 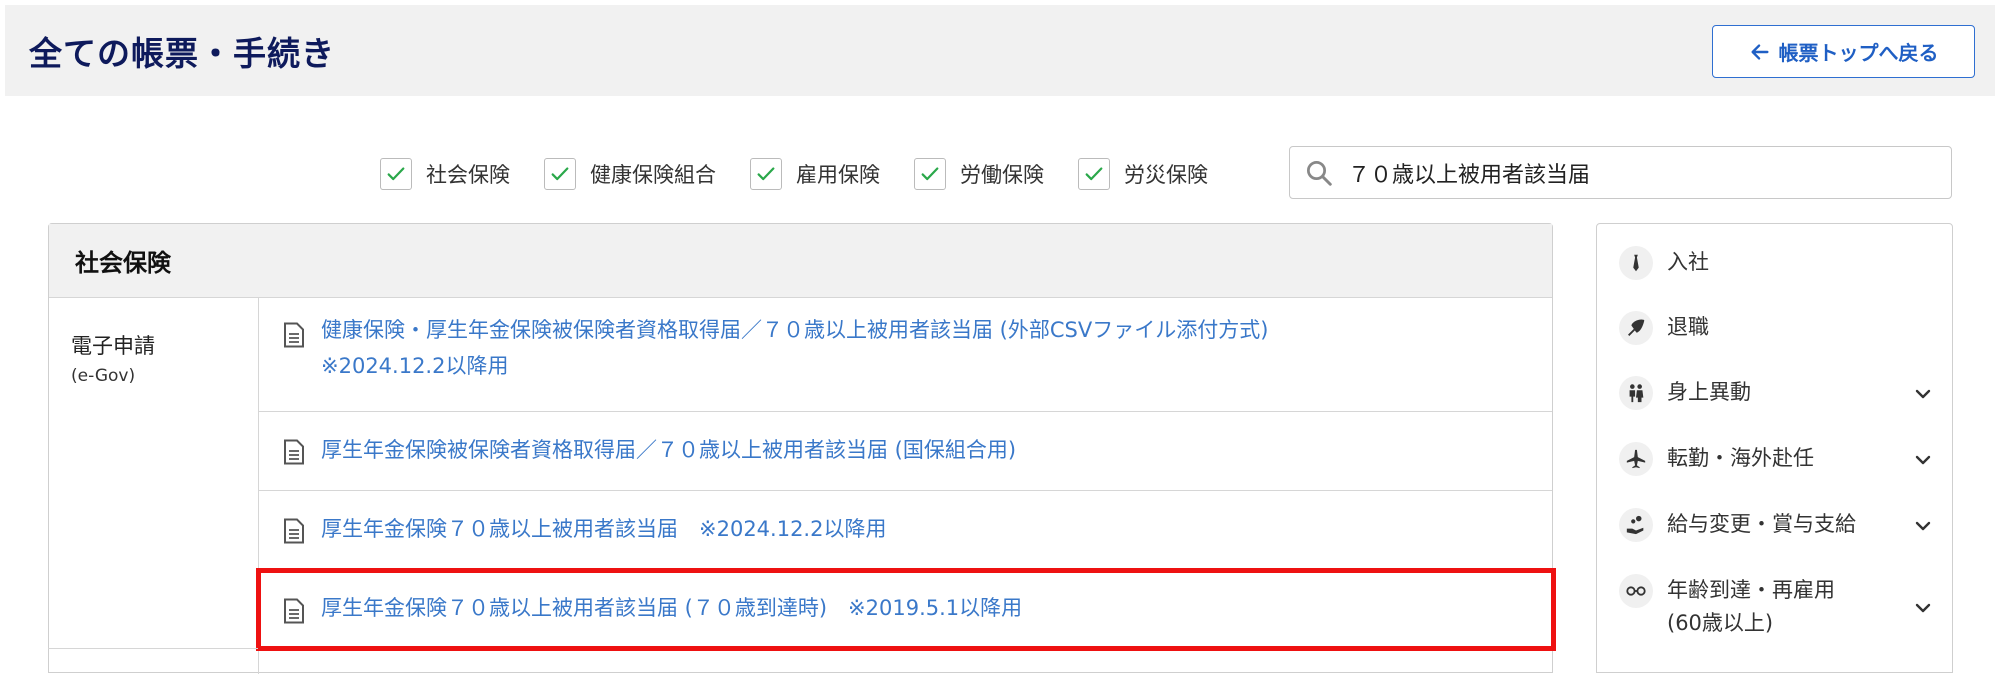 I want to click on back-to-top-button: 帳票トップへ戻る, so click(x=1843, y=51).